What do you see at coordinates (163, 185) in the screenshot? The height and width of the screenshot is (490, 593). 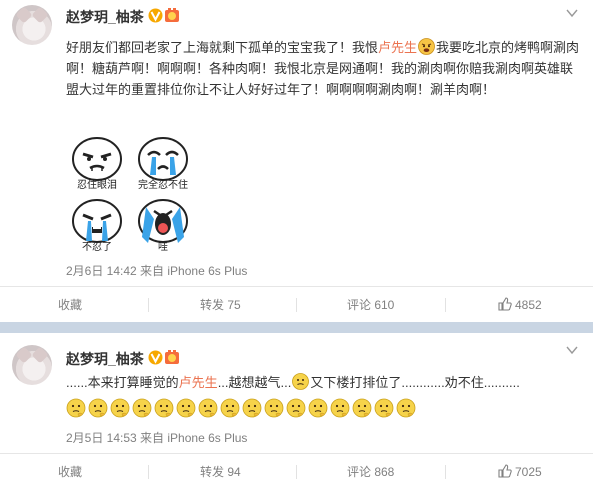 I see `sticker-caption: 完全忍不住` at bounding box center [163, 185].